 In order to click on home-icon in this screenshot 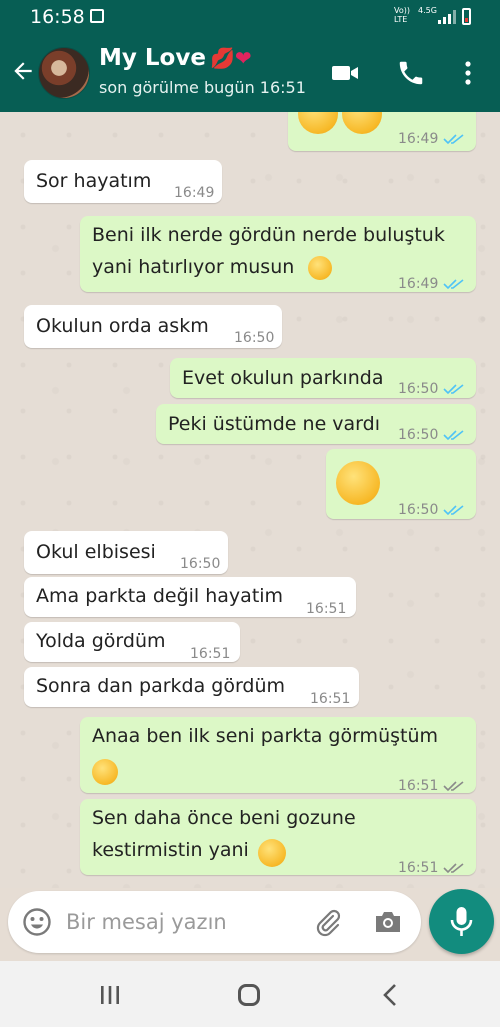, I will do `click(249, 995)`.